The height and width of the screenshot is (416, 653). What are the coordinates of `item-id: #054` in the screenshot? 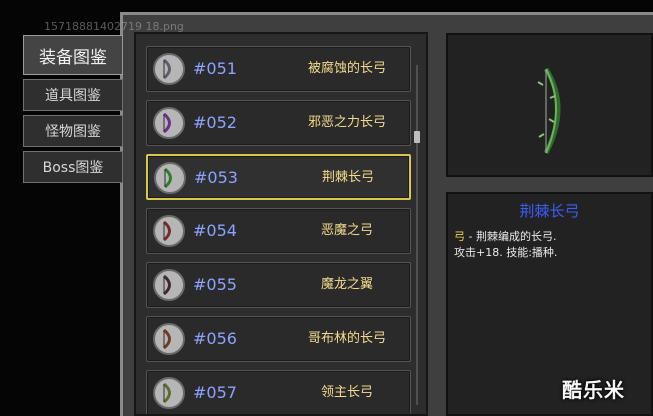 It's located at (215, 230).